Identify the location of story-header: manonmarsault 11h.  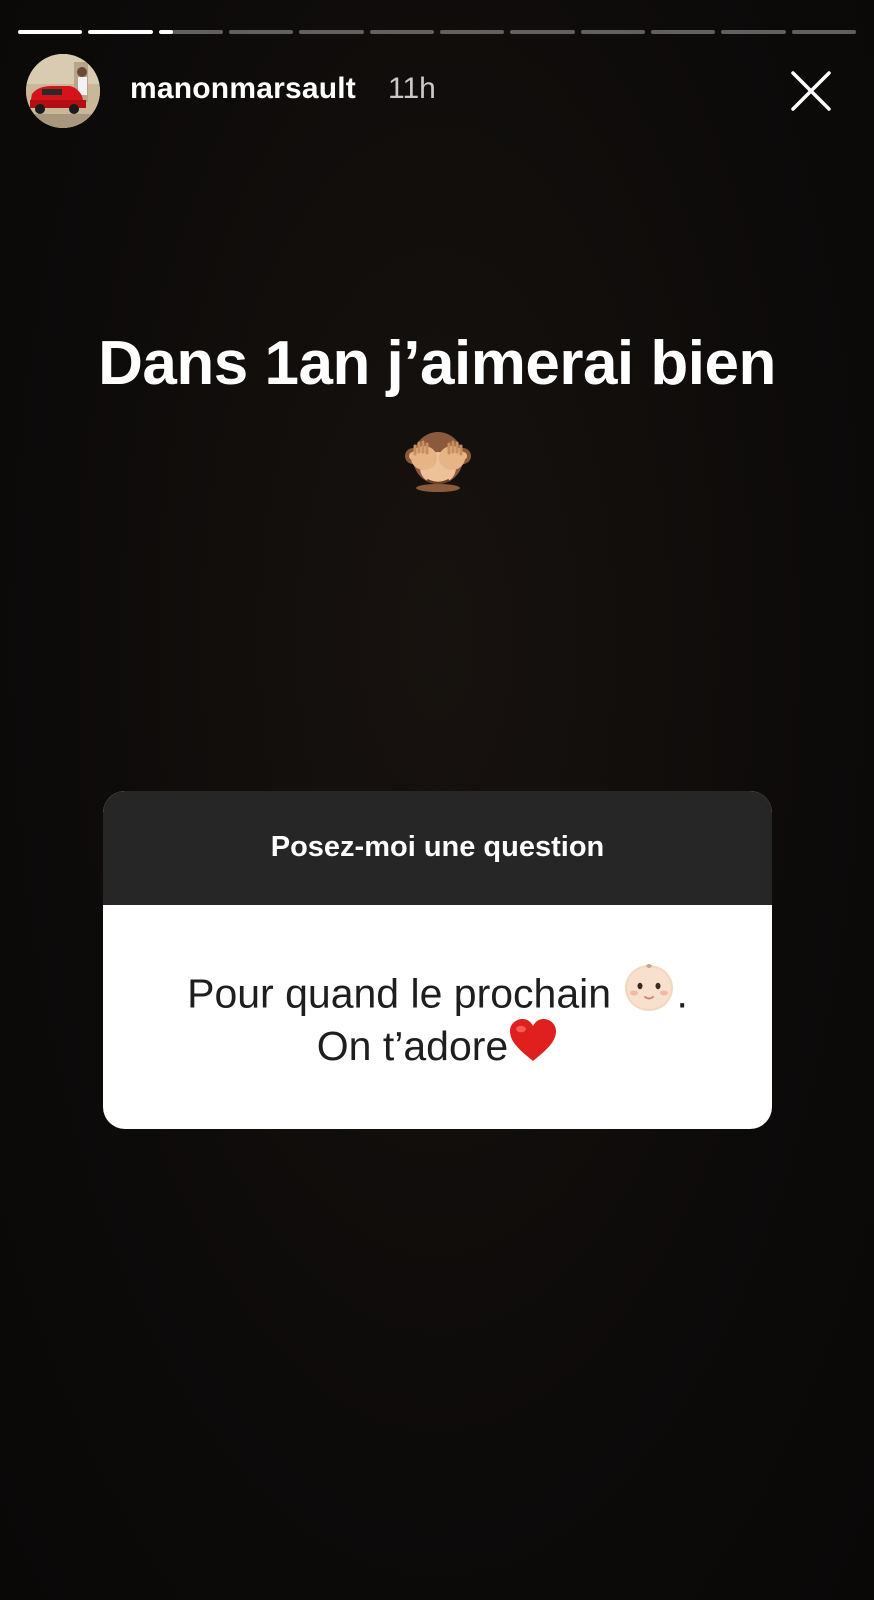
(441, 91).